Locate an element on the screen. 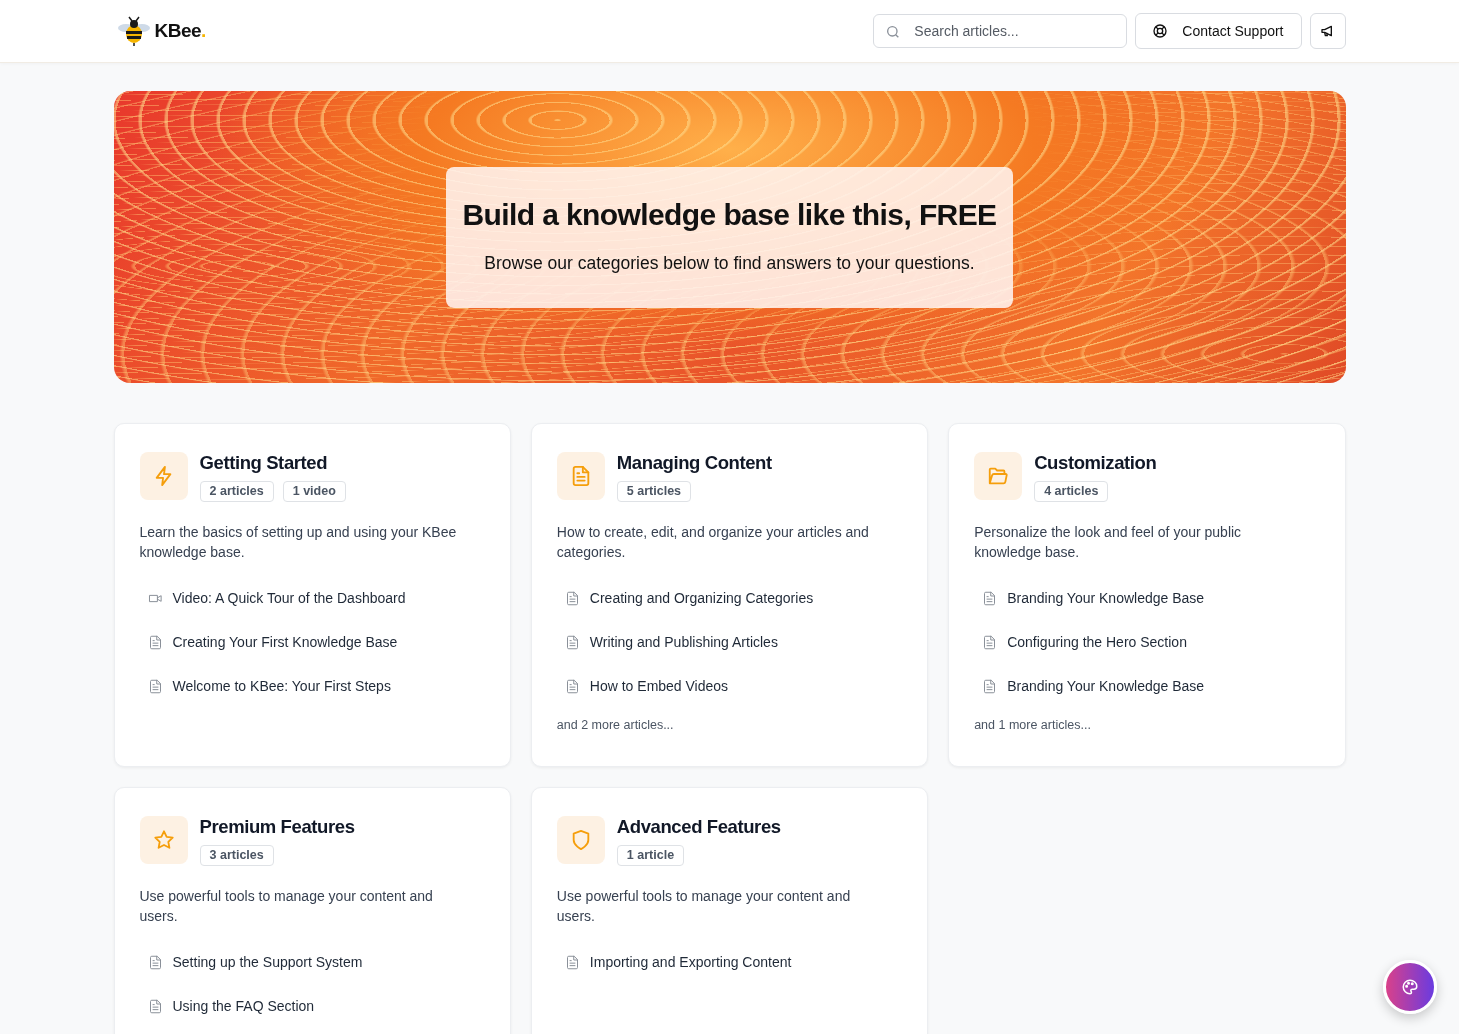 The width and height of the screenshot is (1459, 1034). article-link: How to Embed Videos is located at coordinates (659, 686).